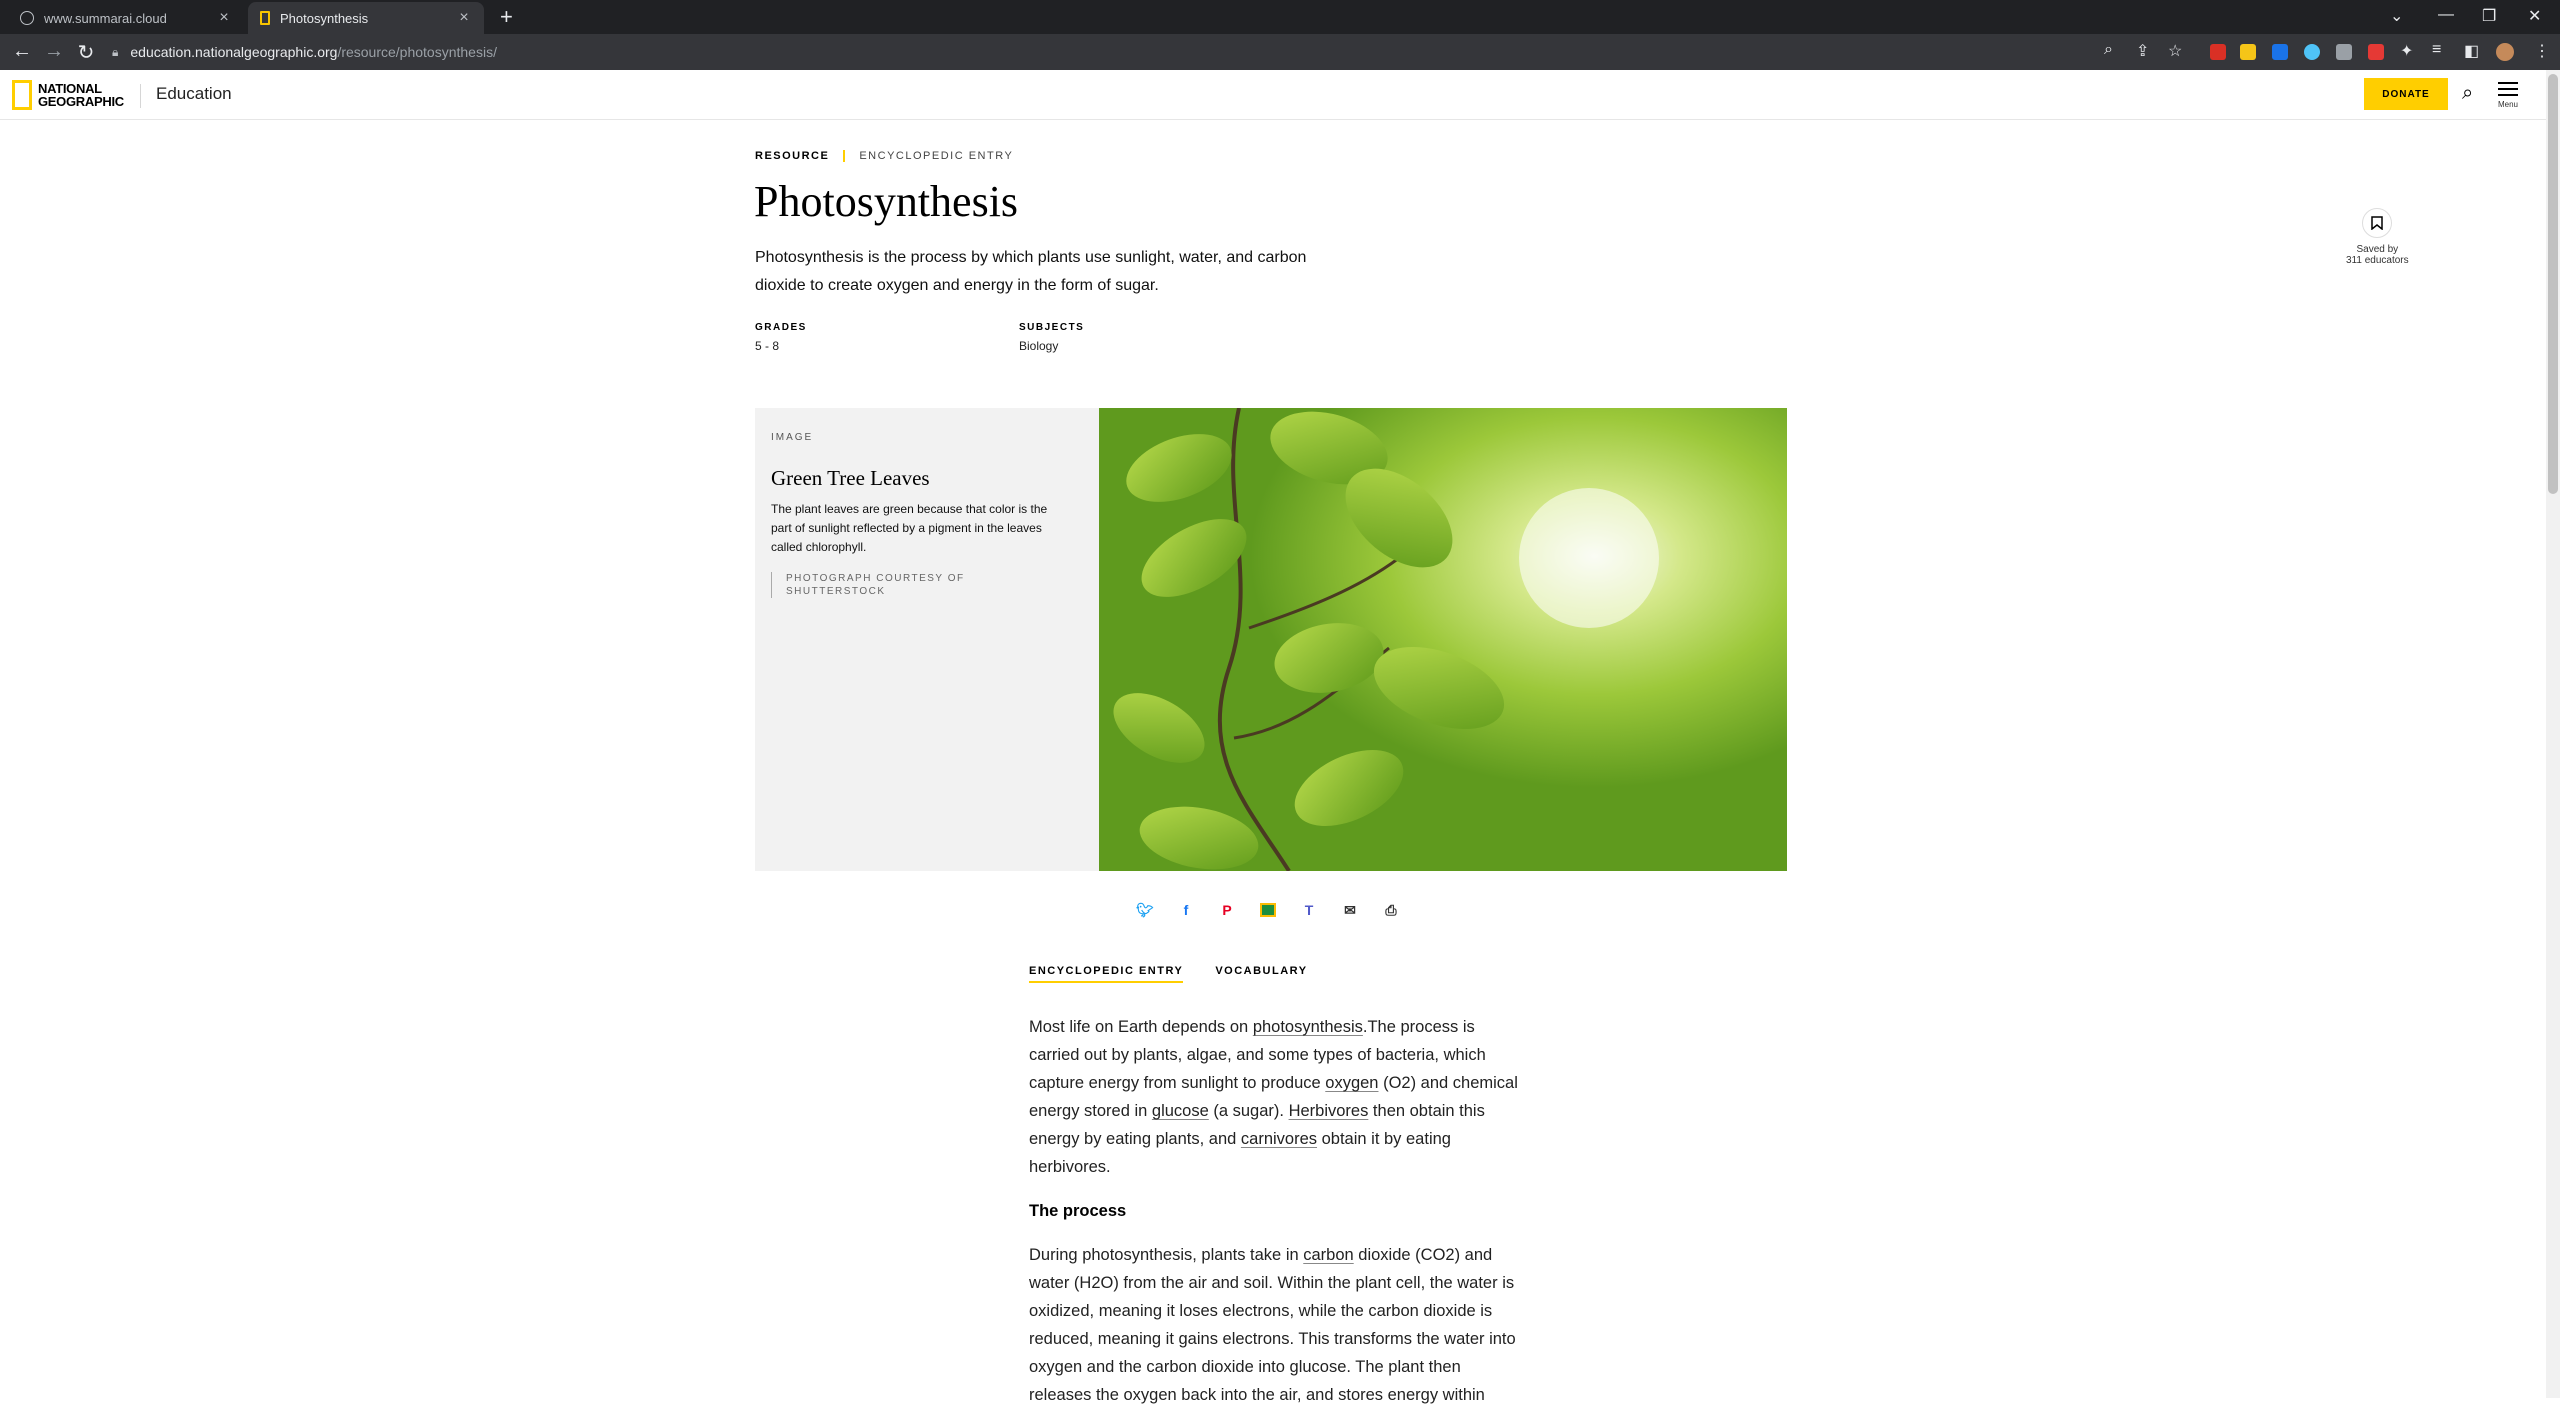  Describe the element at coordinates (1308, 1027) in the screenshot. I see `vocab-link-photosynthesis: photosynthesis` at that location.